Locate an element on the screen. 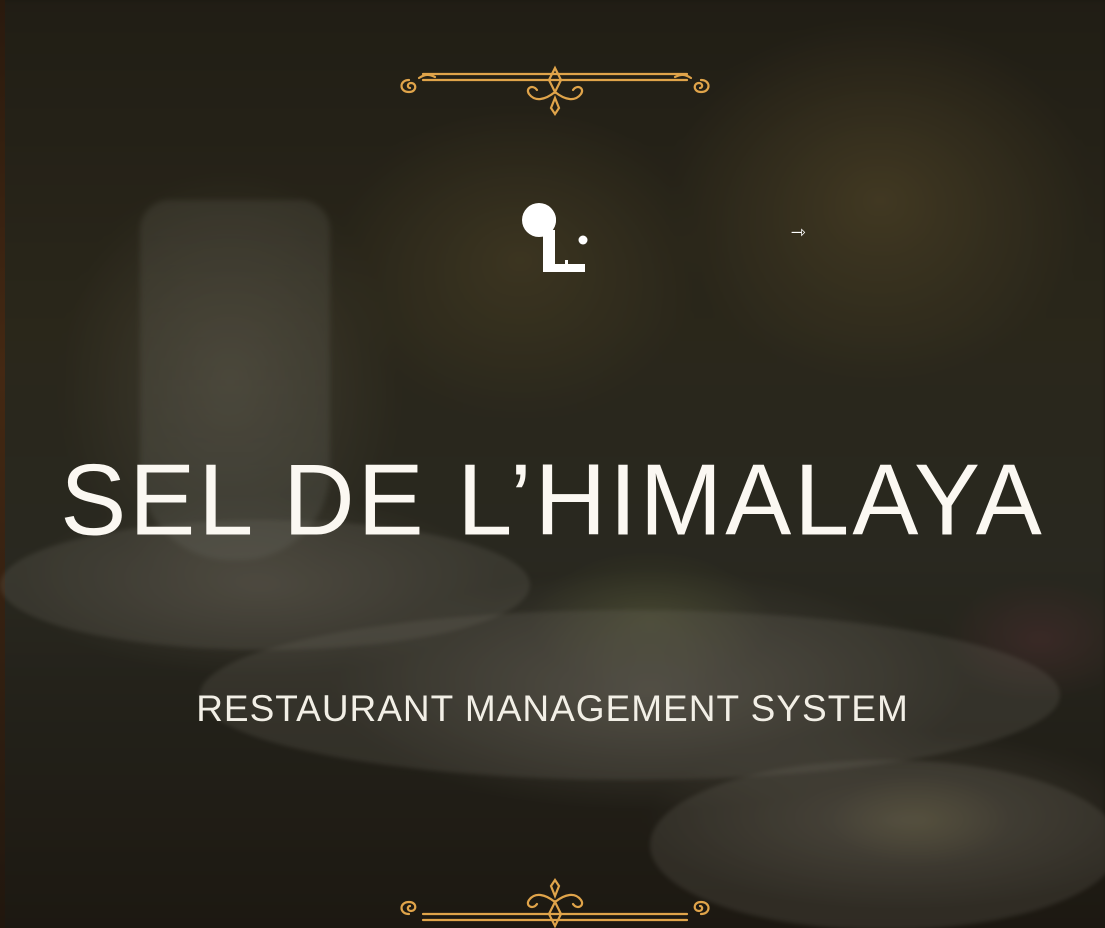 This screenshot has width=1105, height=928. enter-button: ⇾ is located at coordinates (798, 232).